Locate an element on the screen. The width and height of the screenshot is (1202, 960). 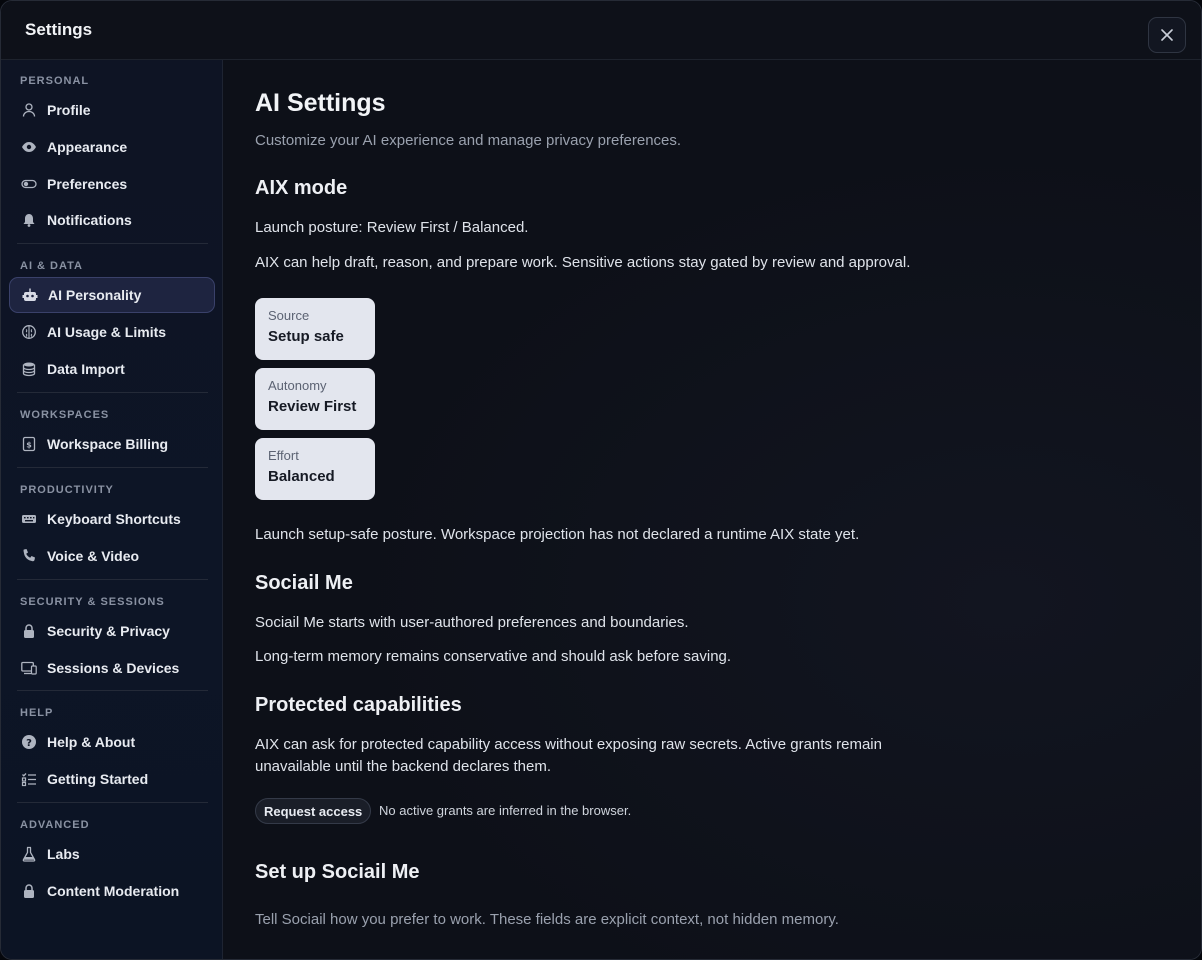
aix-source-card: Source Setup safe is located at coordinates (315, 329).